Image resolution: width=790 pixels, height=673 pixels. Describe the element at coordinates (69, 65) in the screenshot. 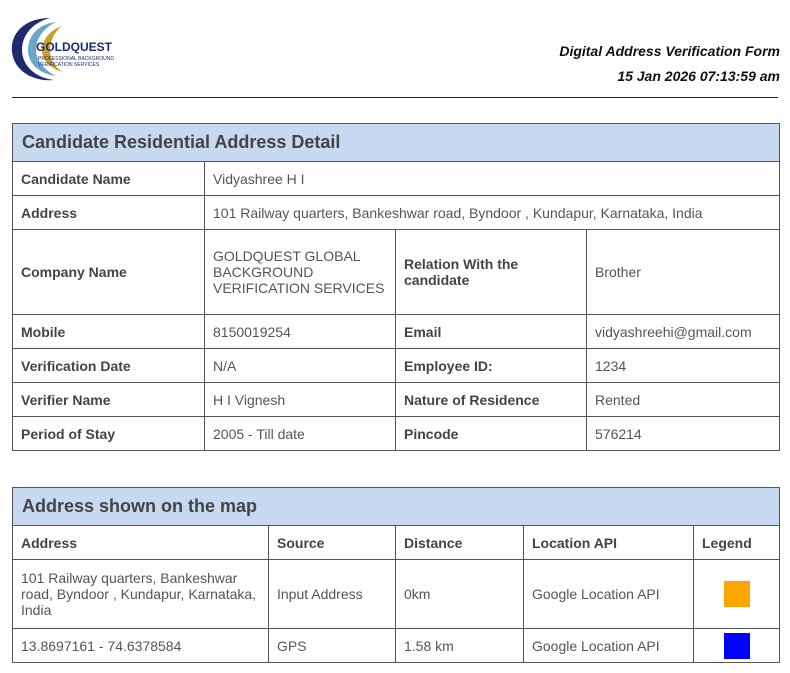

I see `logo-tagline-2: VERIFICATION SERVICES` at that location.